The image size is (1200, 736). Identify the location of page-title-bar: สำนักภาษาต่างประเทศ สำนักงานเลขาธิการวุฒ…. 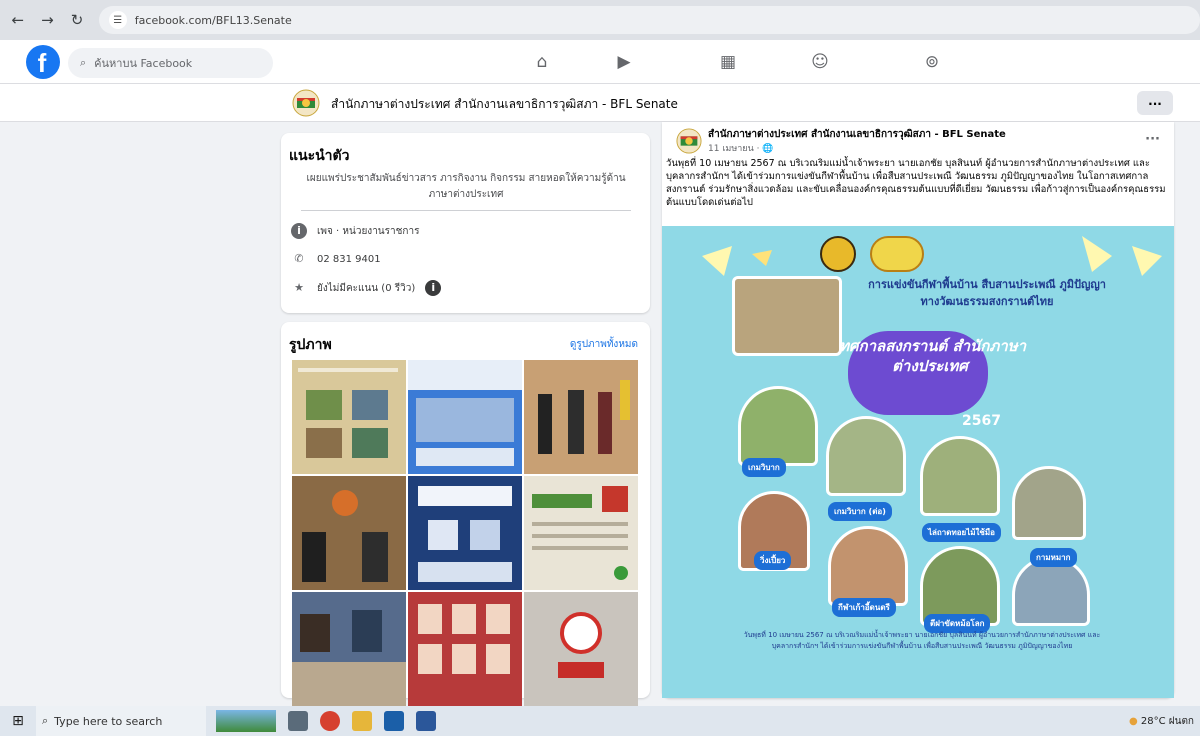
(600, 103).